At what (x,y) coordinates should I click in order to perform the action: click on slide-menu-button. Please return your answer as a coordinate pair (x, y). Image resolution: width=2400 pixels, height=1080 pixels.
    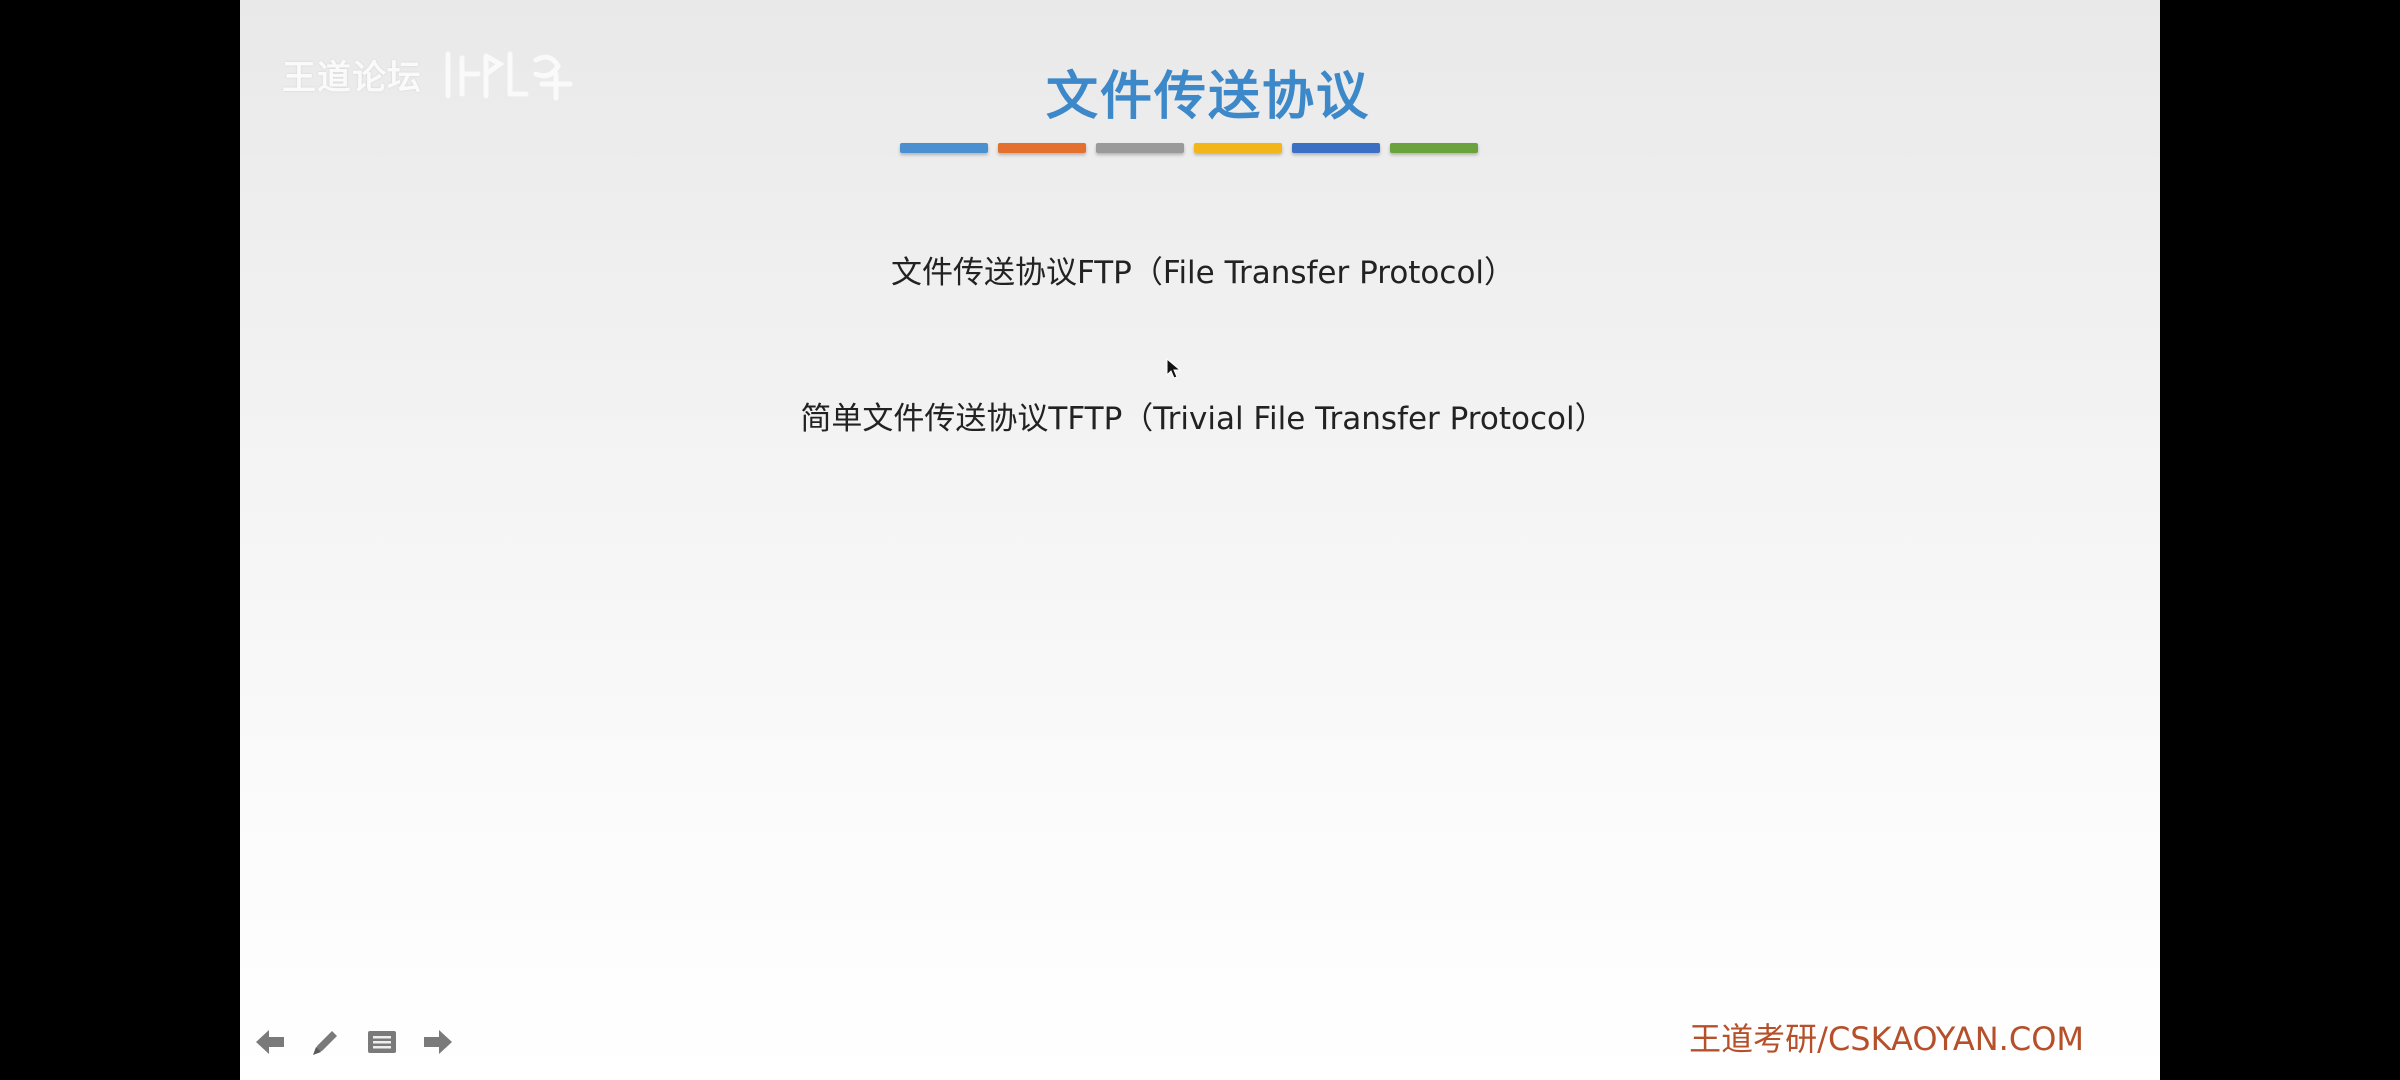
    Looking at the image, I should click on (382, 1042).